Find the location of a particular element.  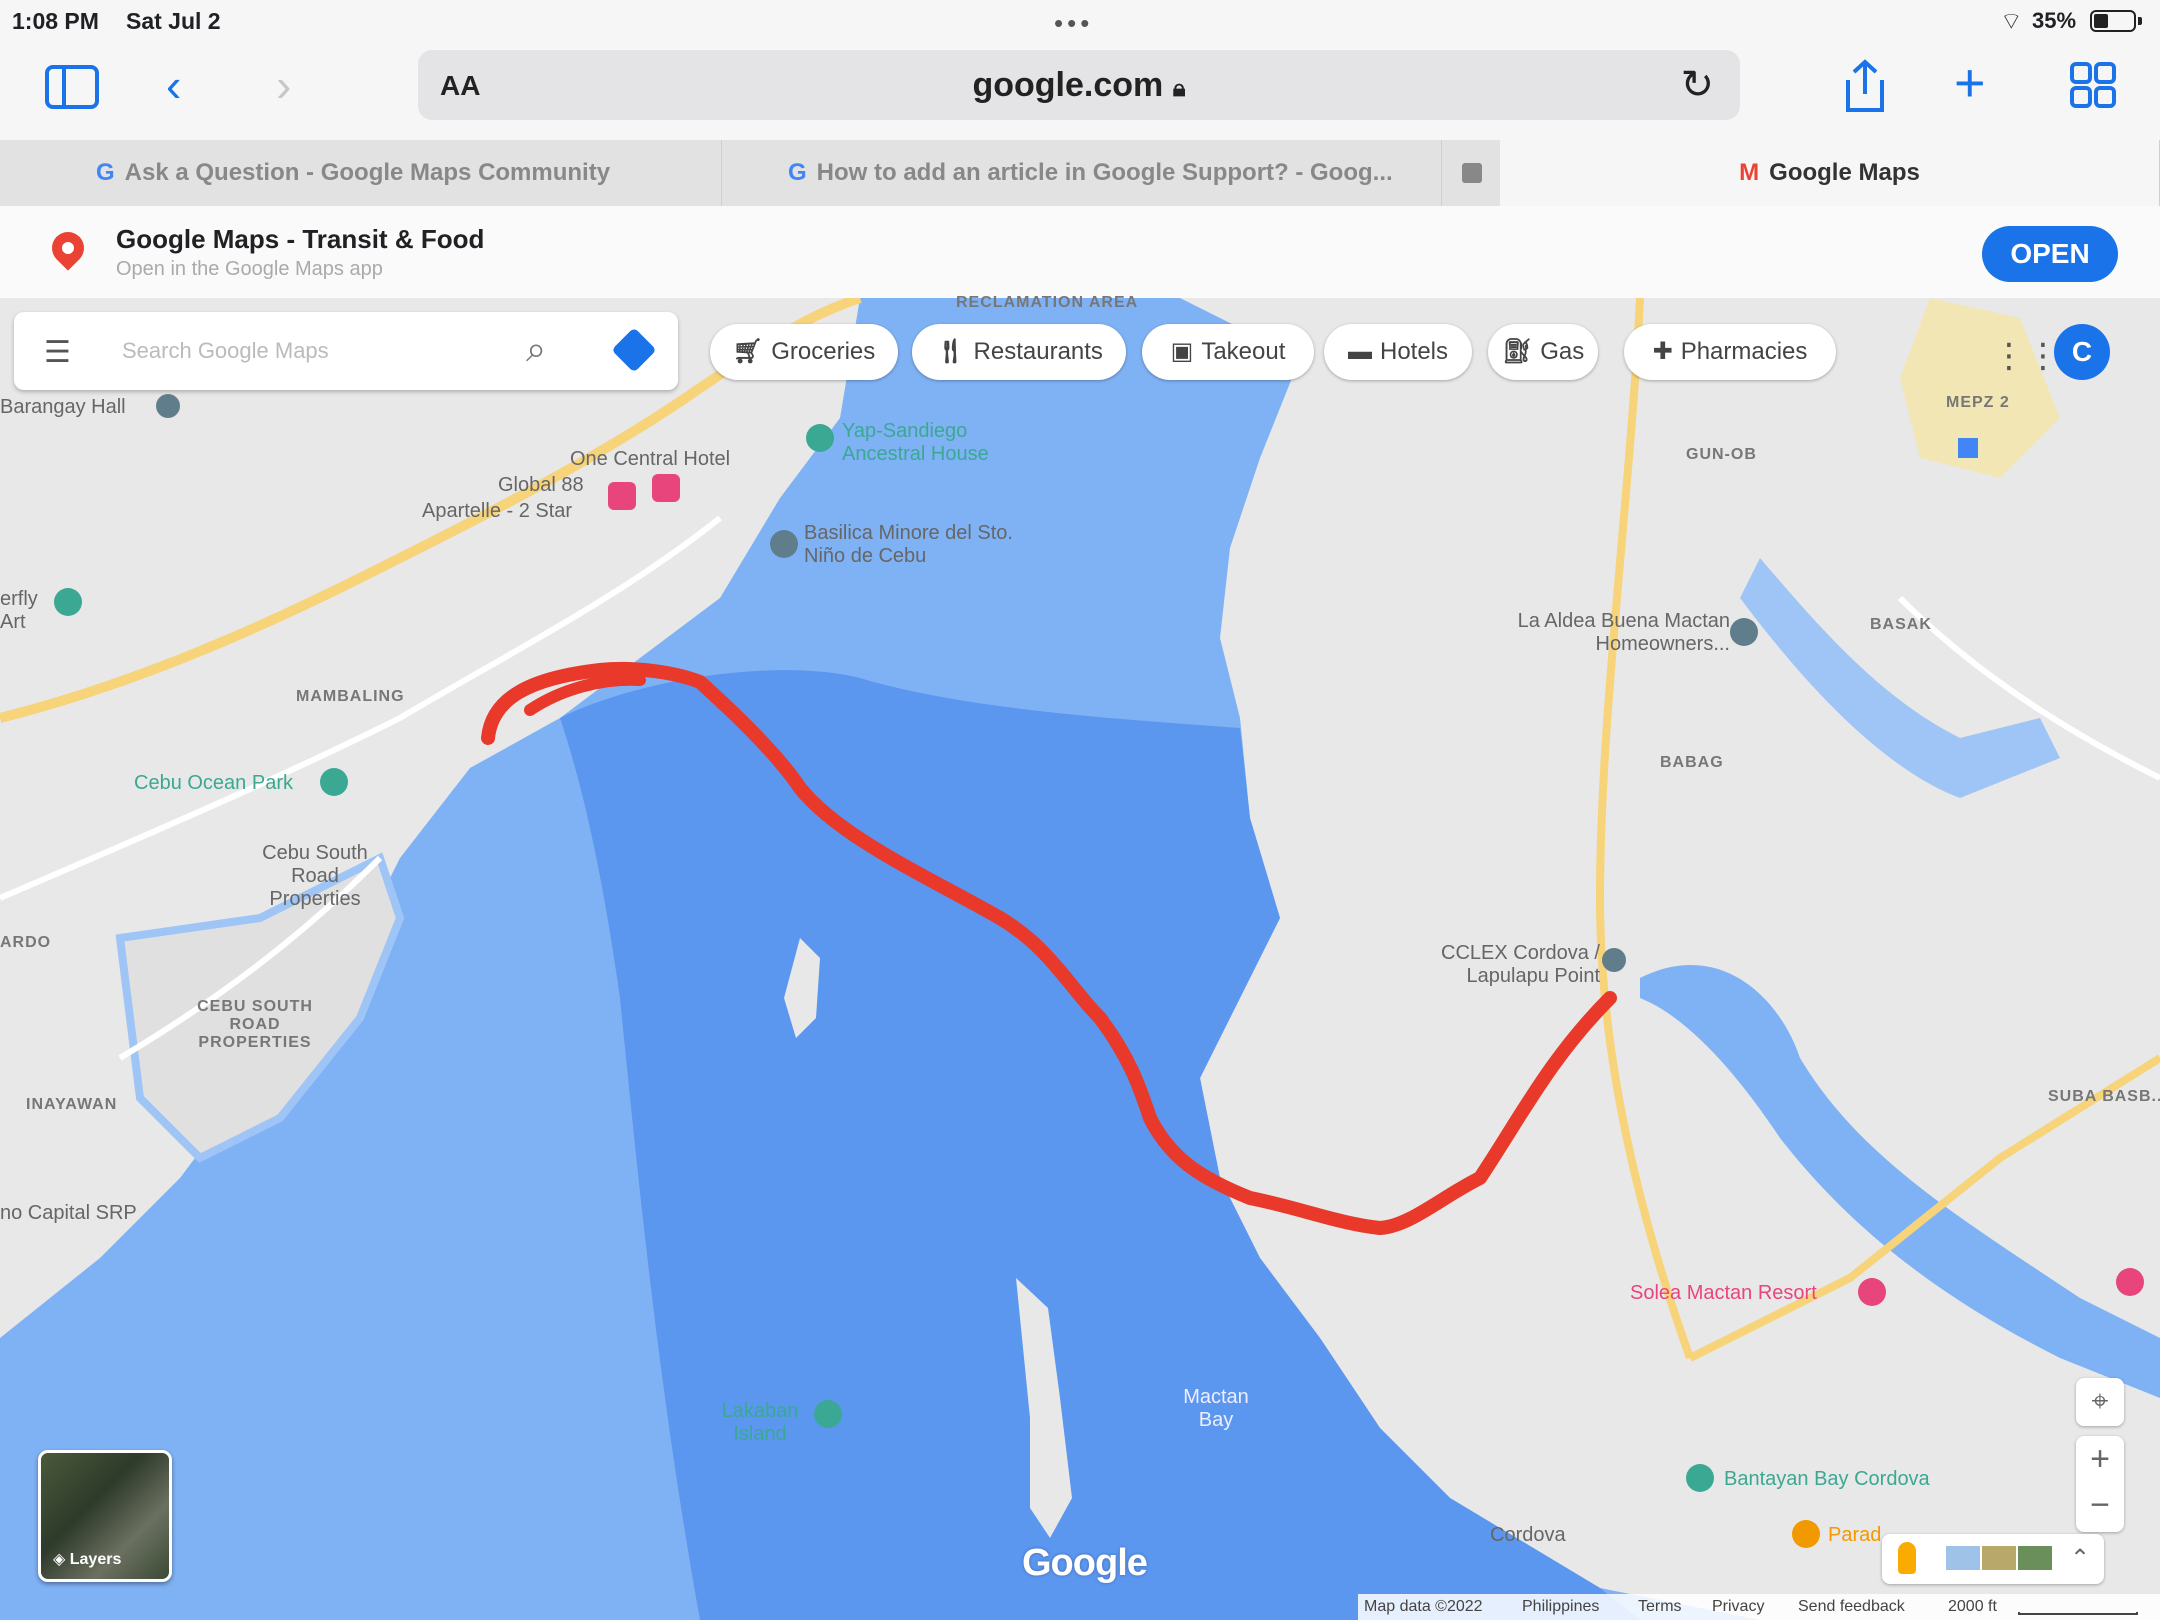

bed-icon: ▬ is located at coordinates (1359, 351).